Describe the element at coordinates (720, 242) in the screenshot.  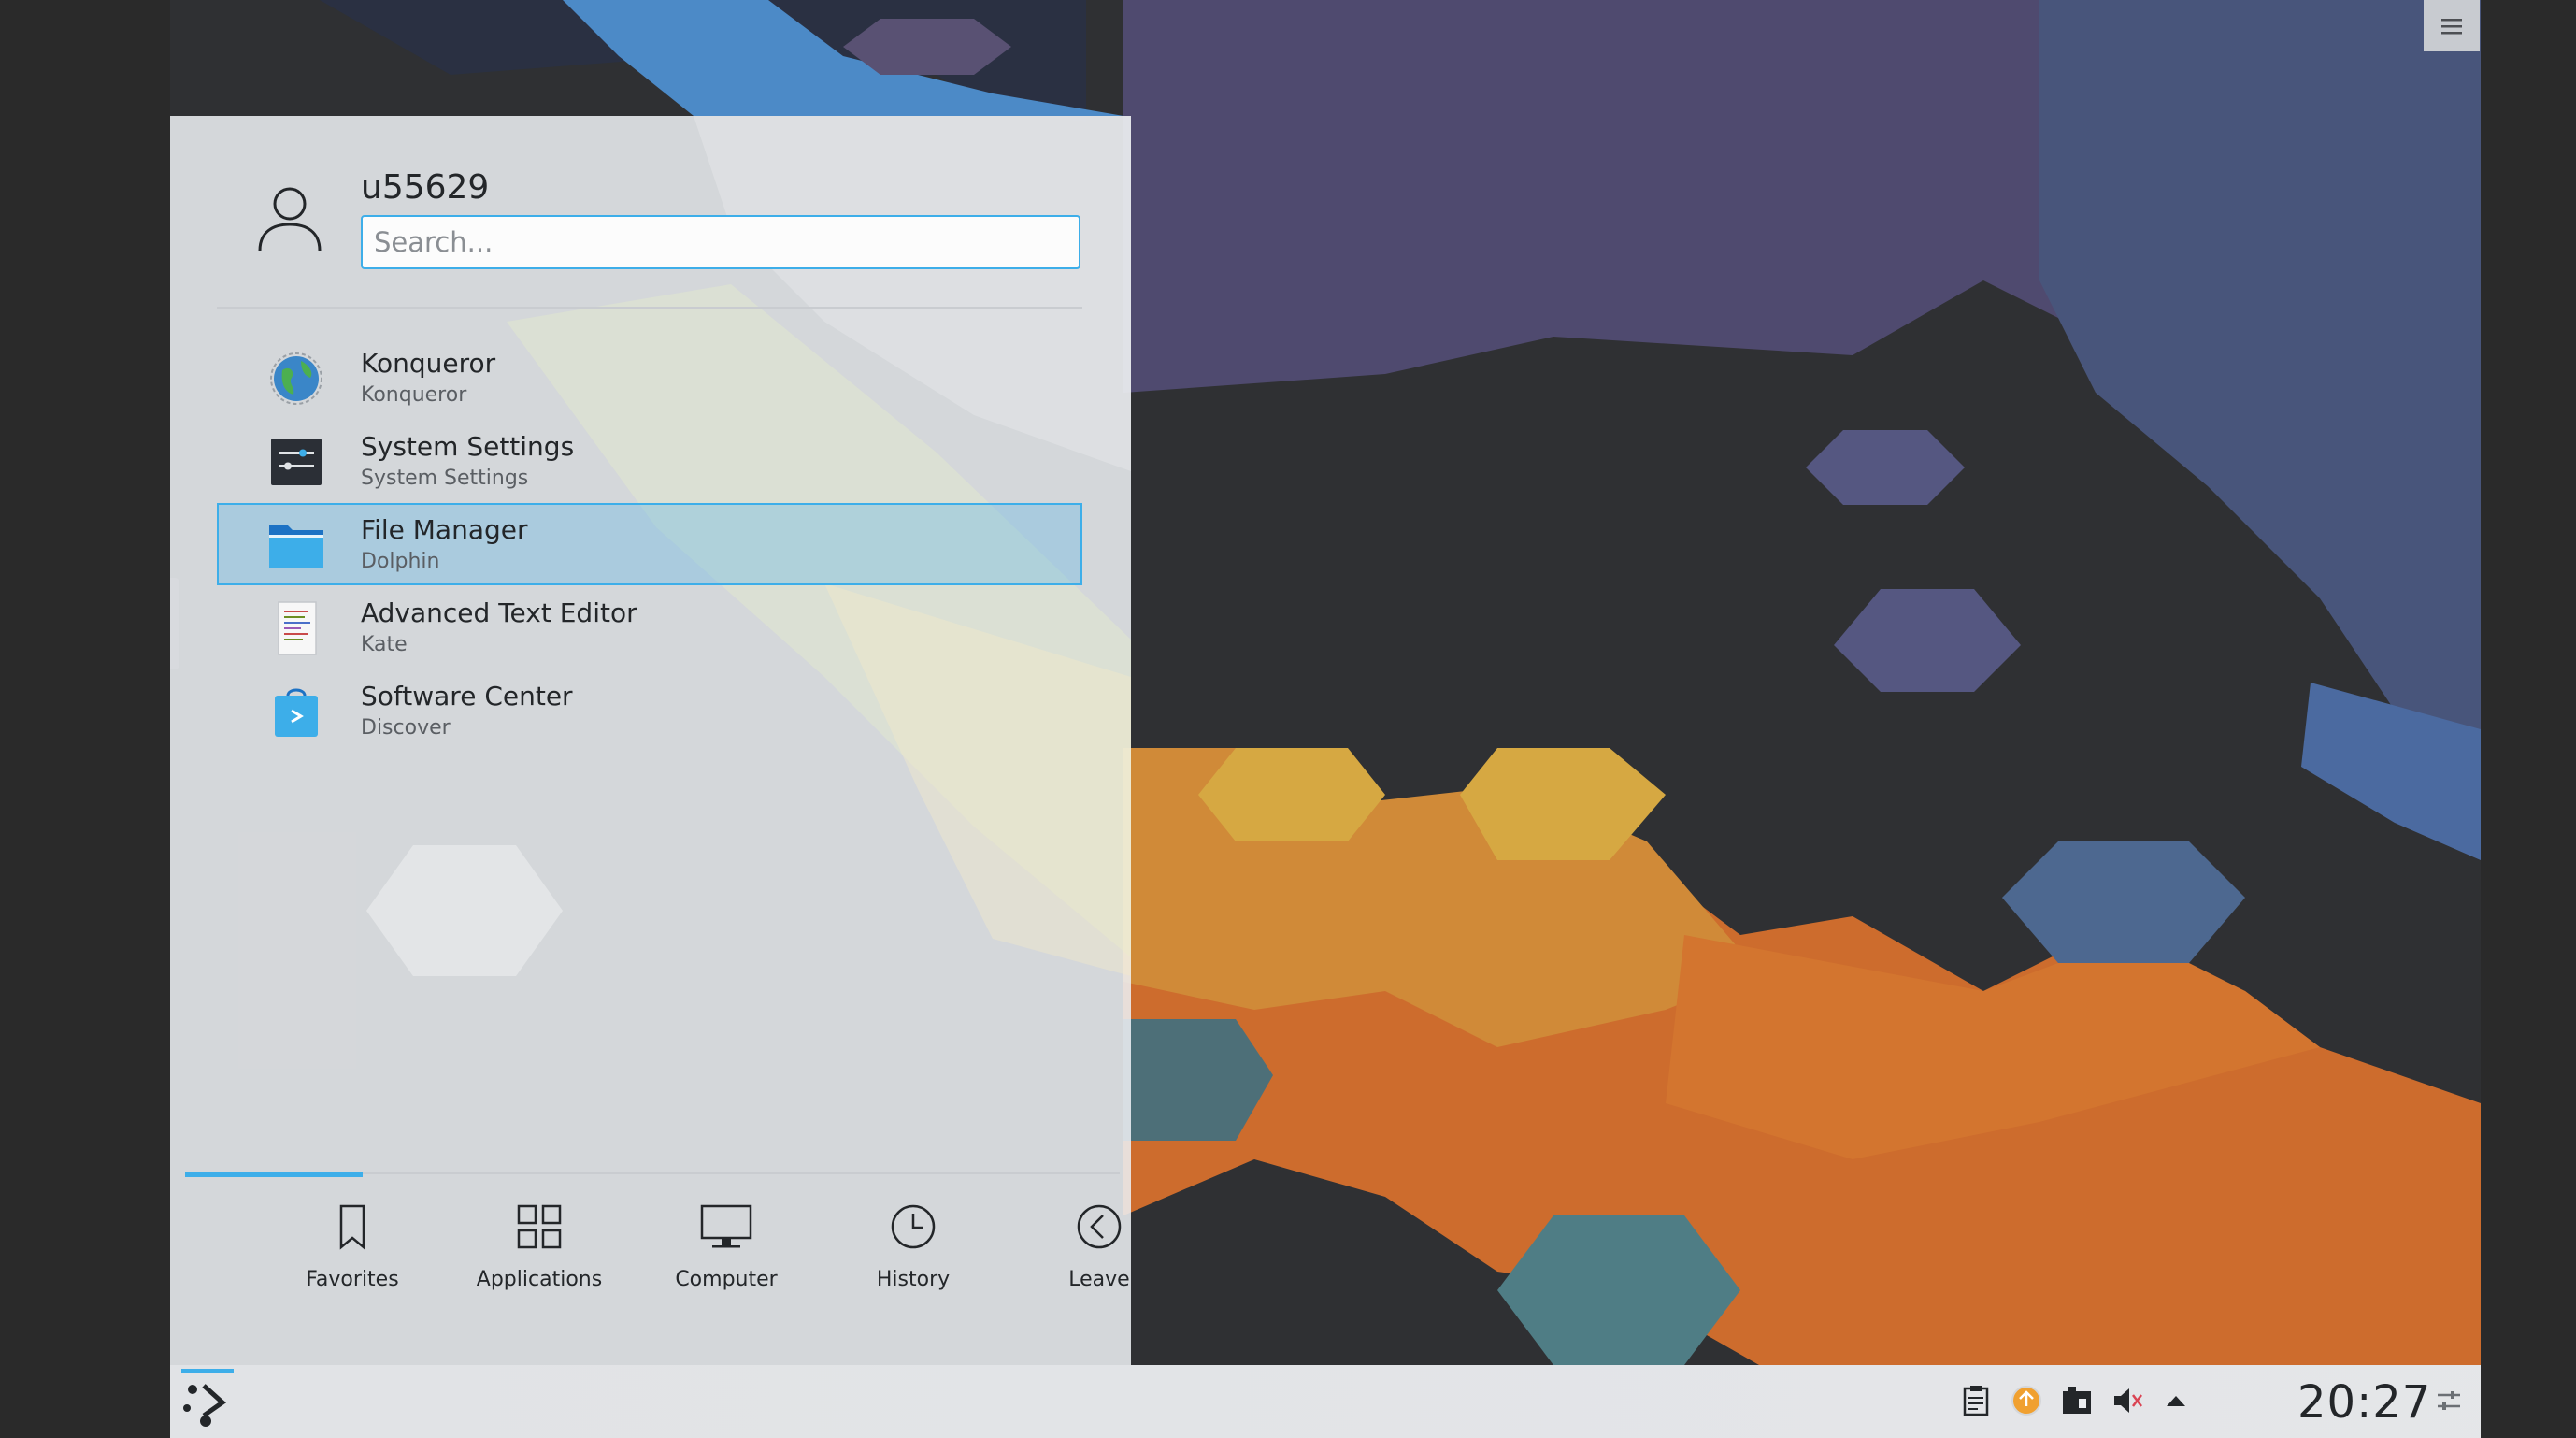
I see `search-input` at that location.